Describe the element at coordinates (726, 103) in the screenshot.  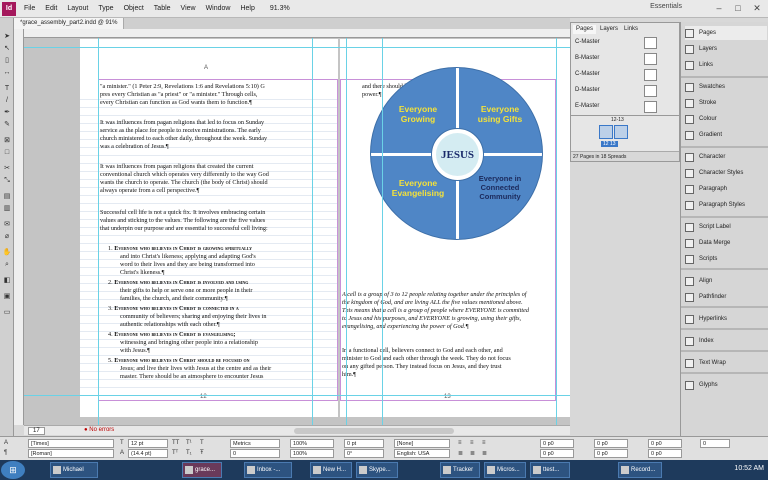
I see `dock-stroke: Stroke` at that location.